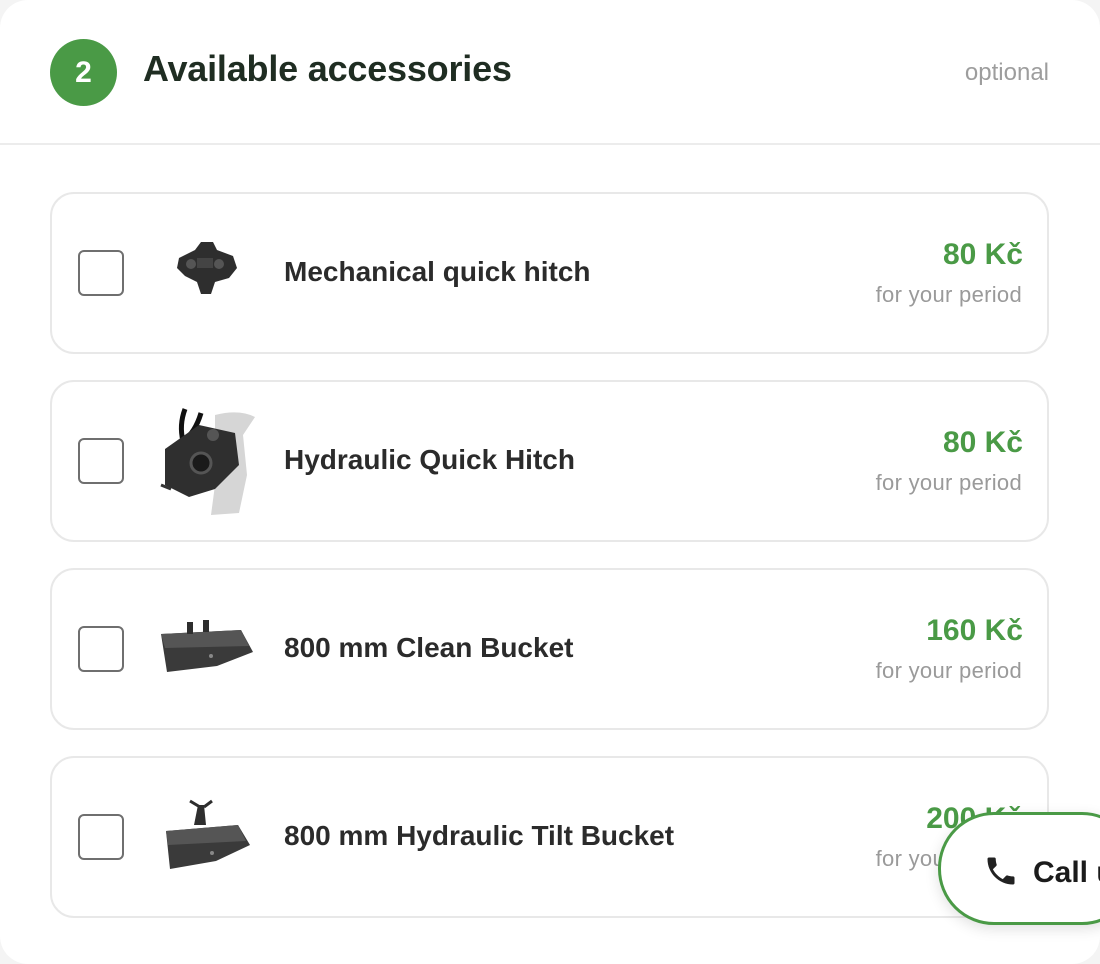 This screenshot has height=964, width=1100. What do you see at coordinates (479, 835) in the screenshot?
I see `accessory-name: 800 mm Hydraulic Tilt Bucket` at bounding box center [479, 835].